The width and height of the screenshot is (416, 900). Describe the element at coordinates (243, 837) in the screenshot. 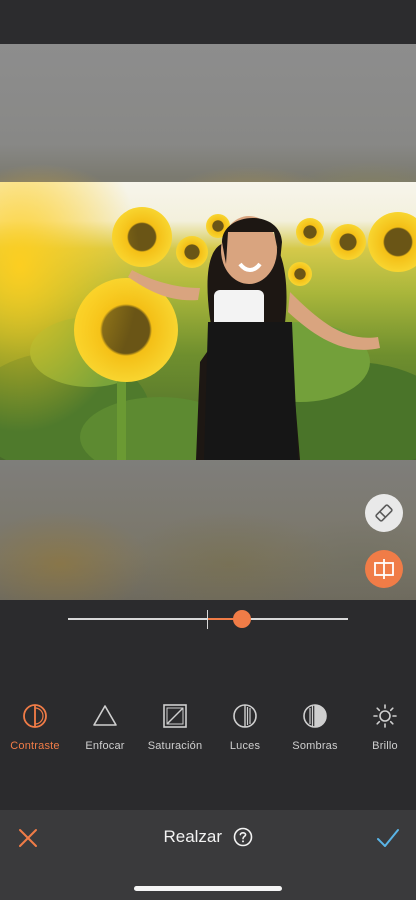

I see `question-circle-icon` at that location.